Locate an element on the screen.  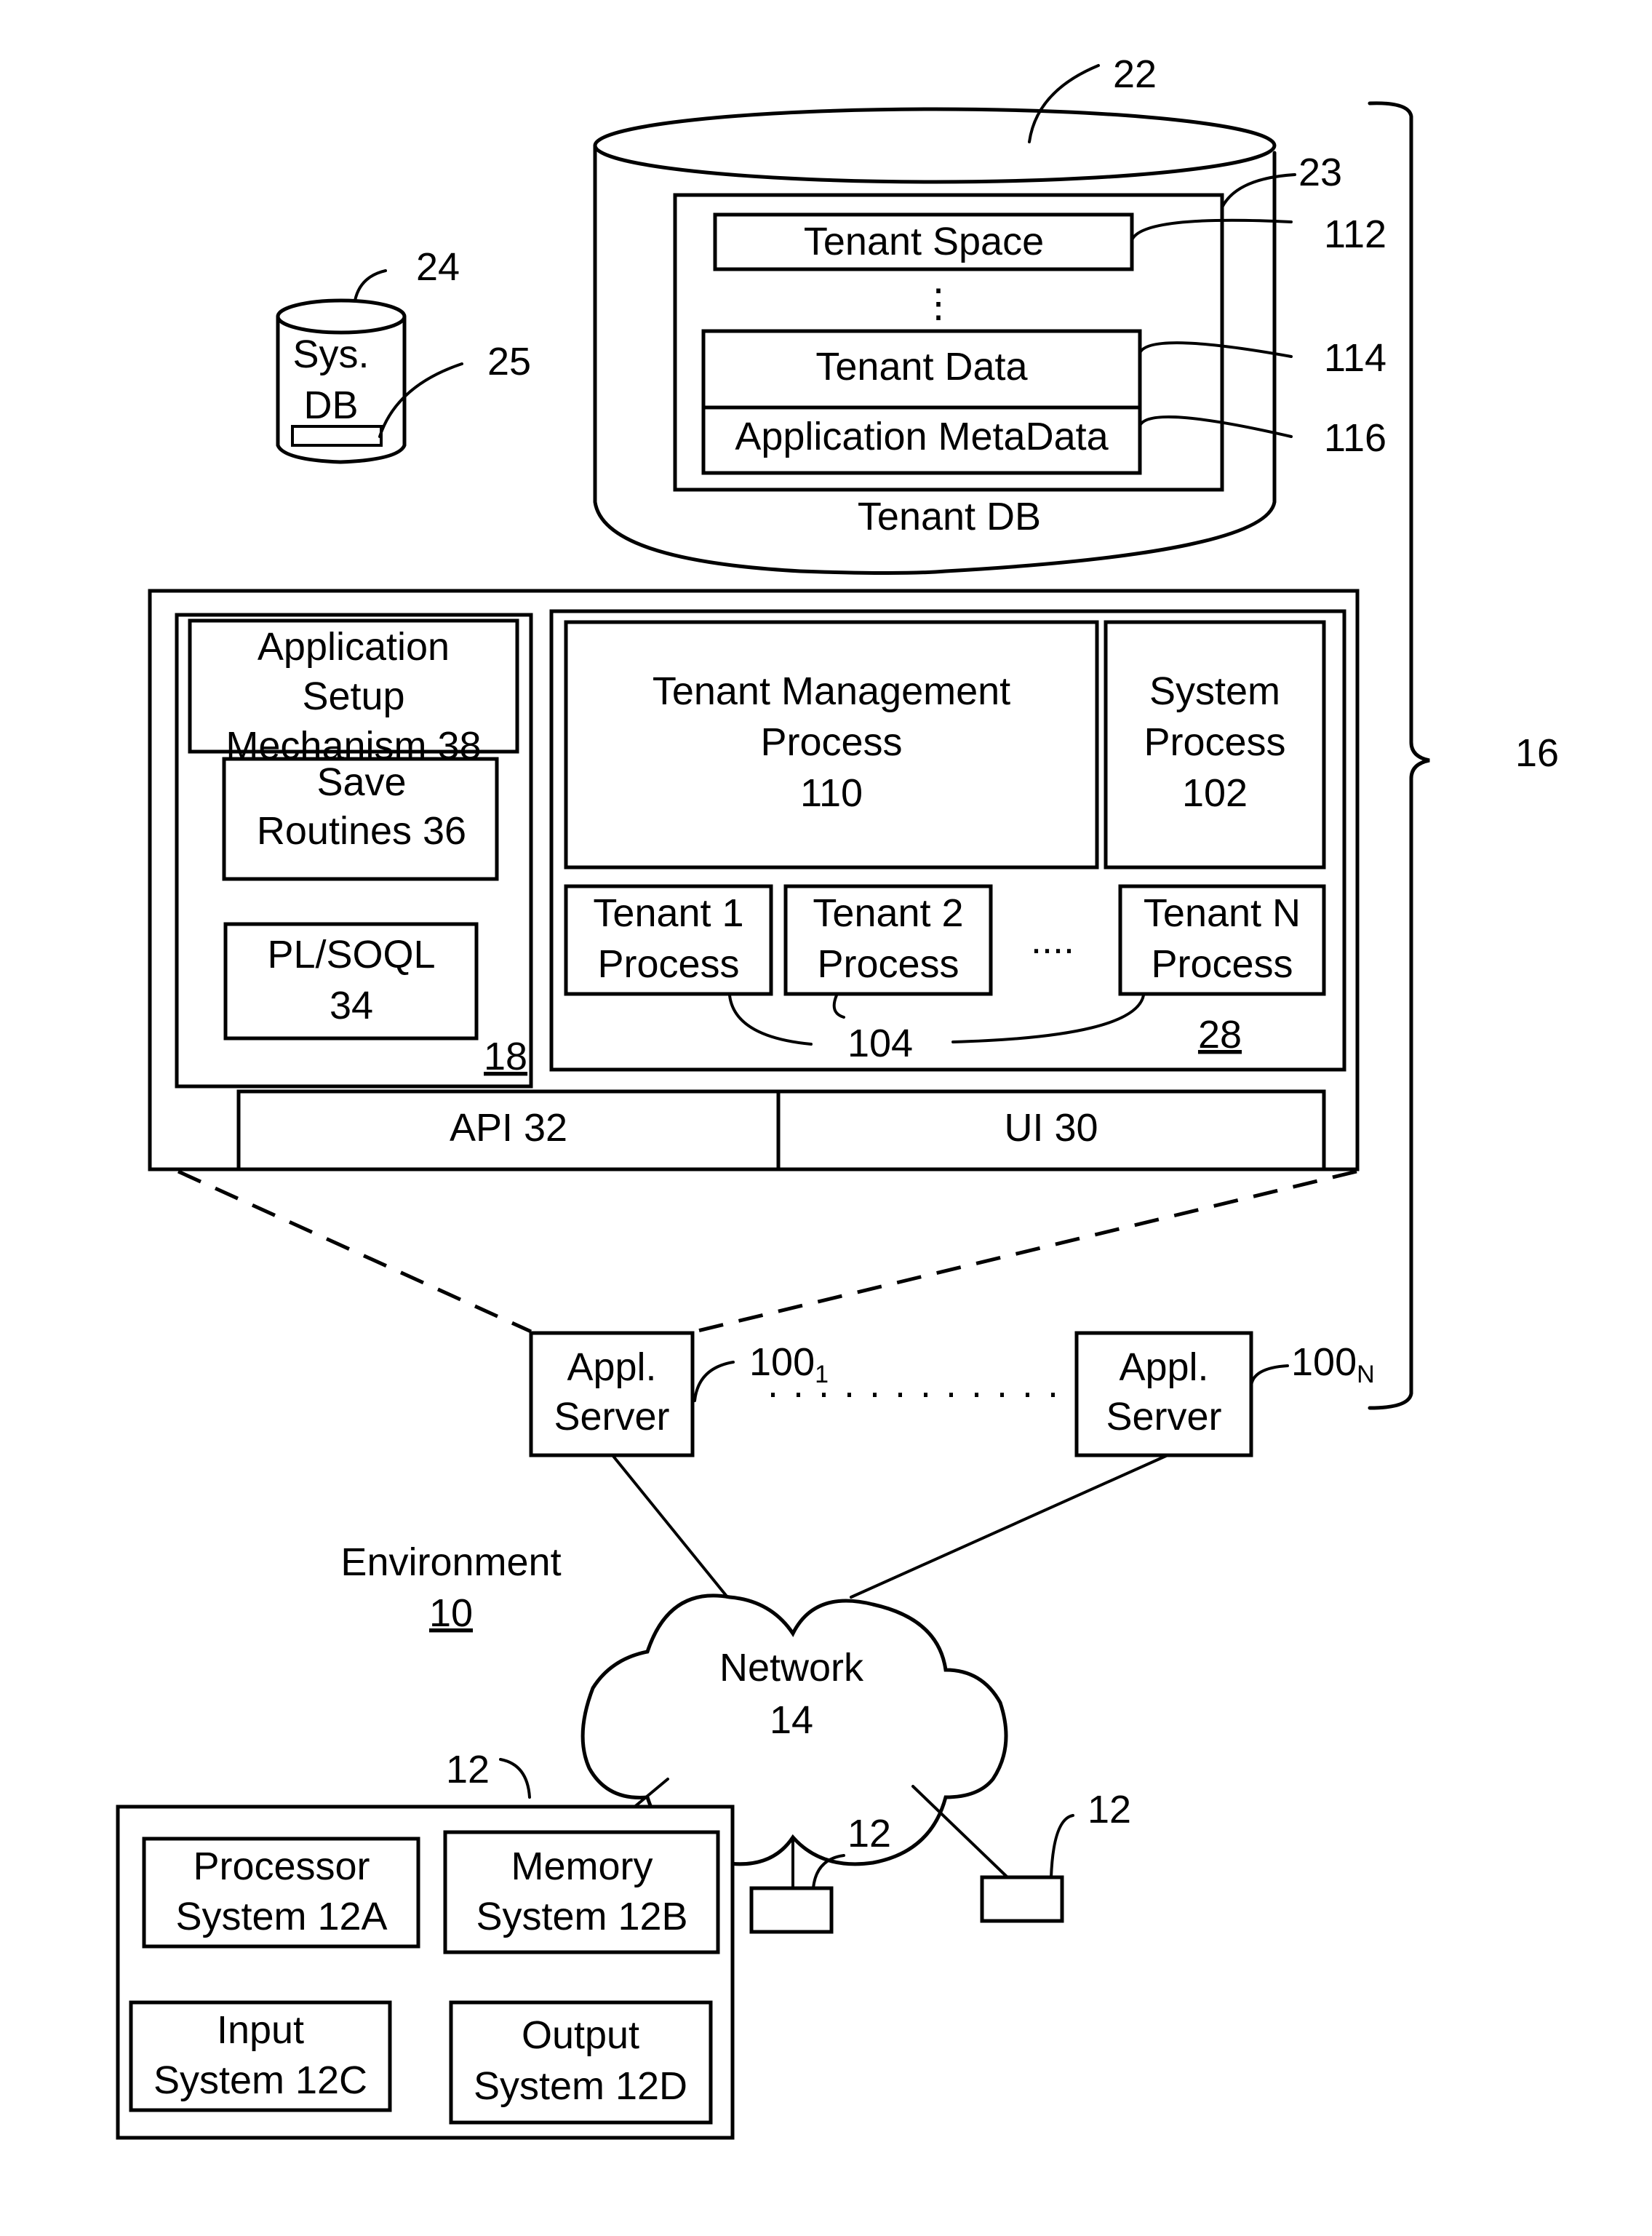
system-db-top is located at coordinates (341, 316).